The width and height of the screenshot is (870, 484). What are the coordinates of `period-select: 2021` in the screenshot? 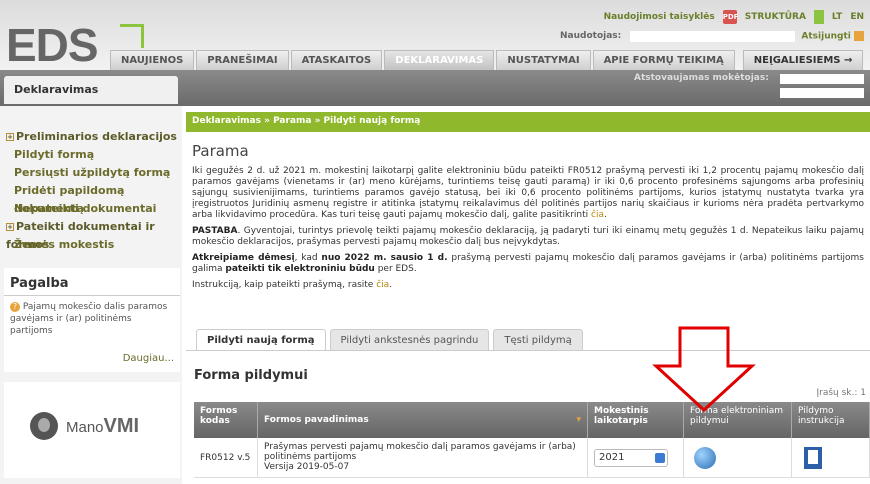 It's located at (631, 457).